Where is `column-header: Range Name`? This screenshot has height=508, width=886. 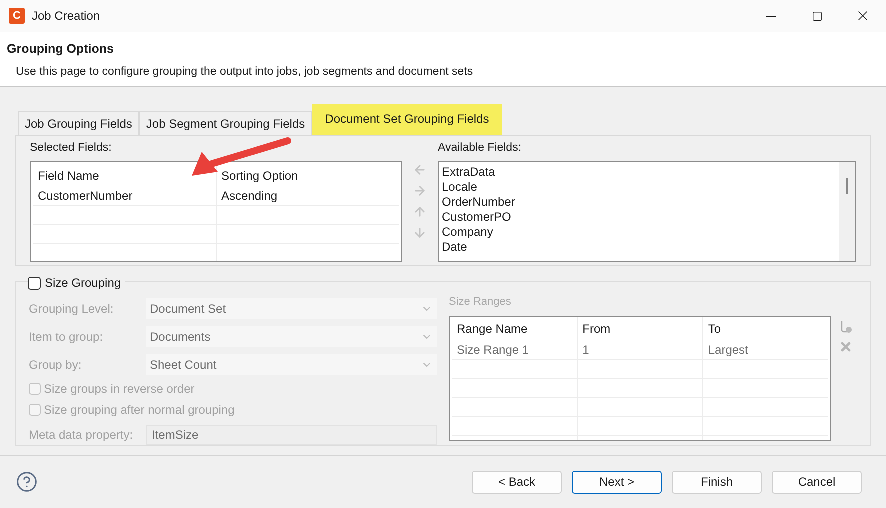
column-header: Range Name is located at coordinates (515, 328).